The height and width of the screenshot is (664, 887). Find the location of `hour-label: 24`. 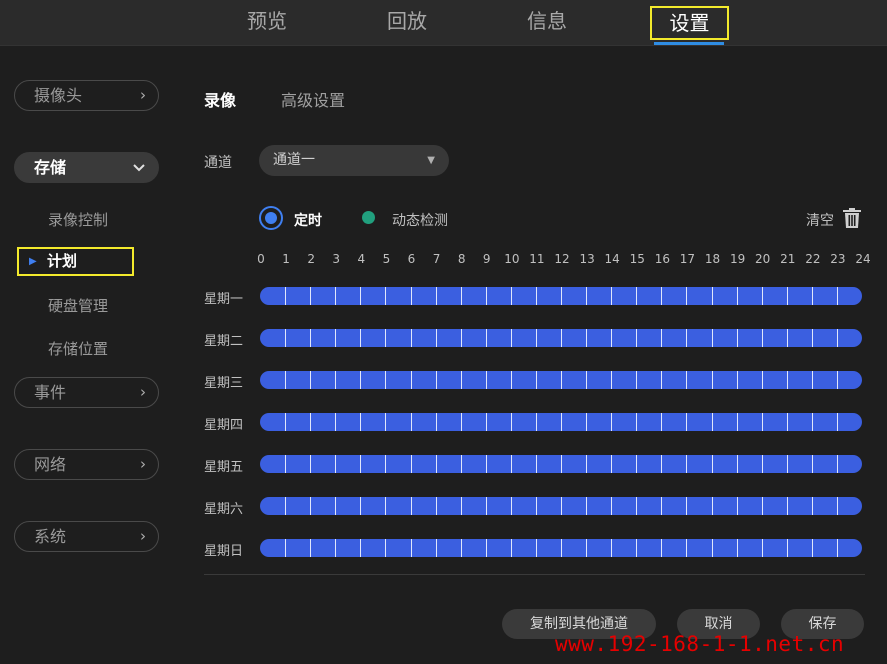

hour-label: 24 is located at coordinates (863, 259).